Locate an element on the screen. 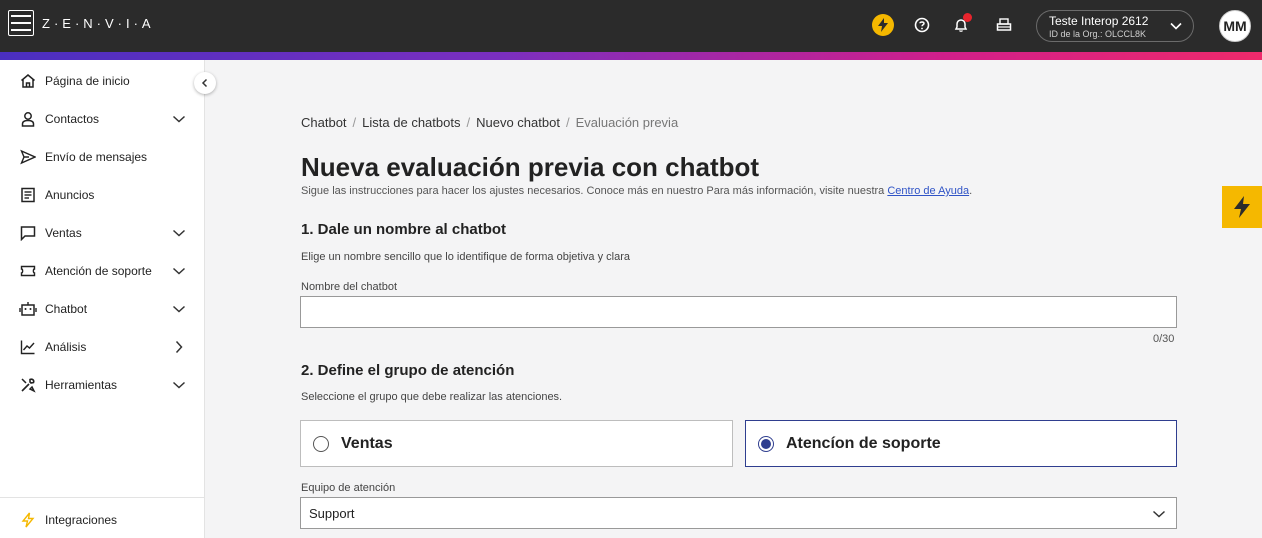 This screenshot has height=538, width=1262. radio-option-sales: Ventas is located at coordinates (516, 443).